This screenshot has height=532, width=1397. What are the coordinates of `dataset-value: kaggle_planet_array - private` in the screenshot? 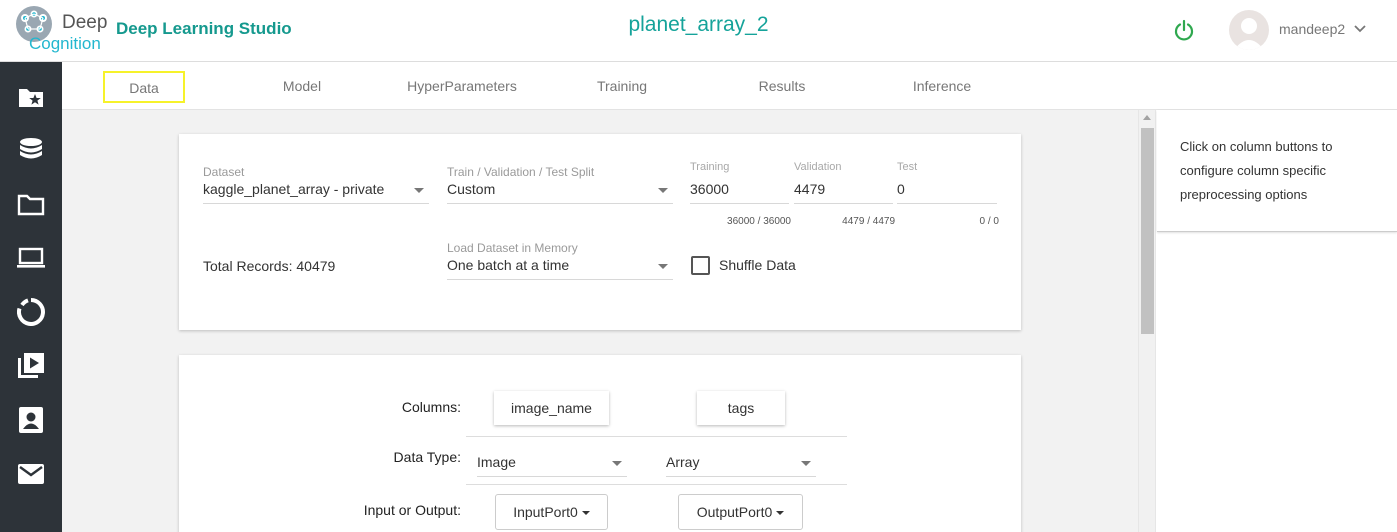 It's located at (294, 189).